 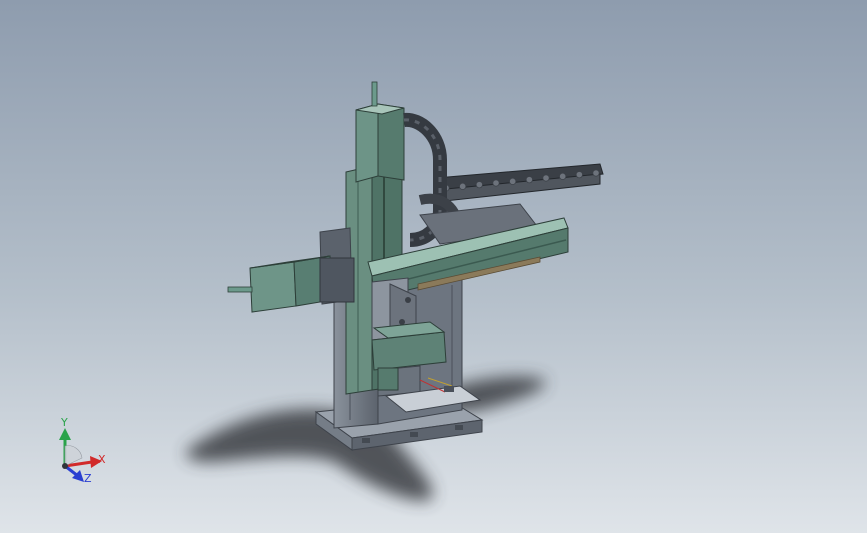 What do you see at coordinates (102, 459) in the screenshot?
I see `triad-x-label: X` at bounding box center [102, 459].